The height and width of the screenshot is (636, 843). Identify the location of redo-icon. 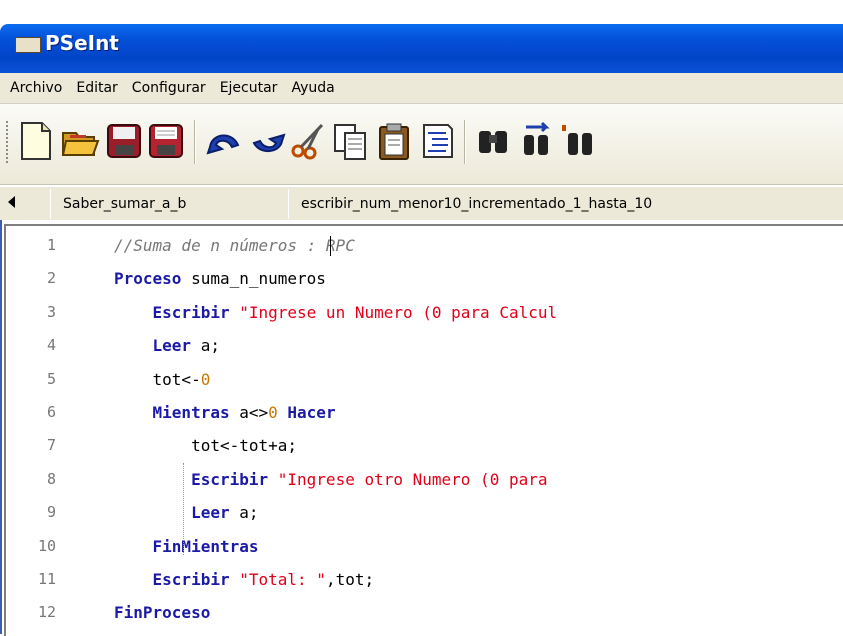
(269, 142).